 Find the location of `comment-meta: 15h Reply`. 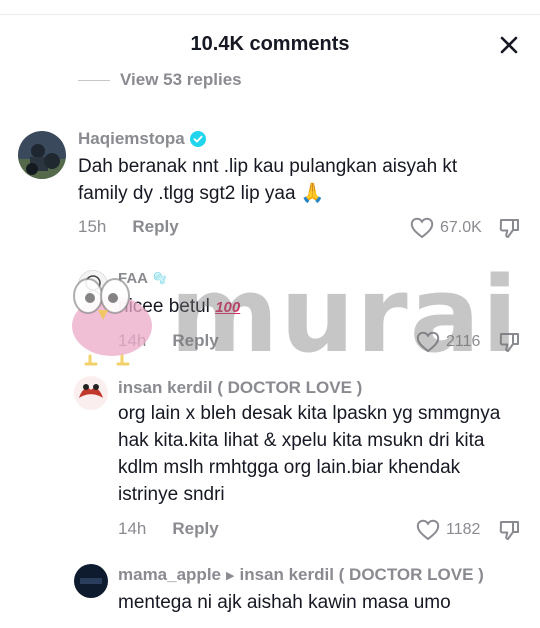

comment-meta: 15h Reply is located at coordinates (128, 227).